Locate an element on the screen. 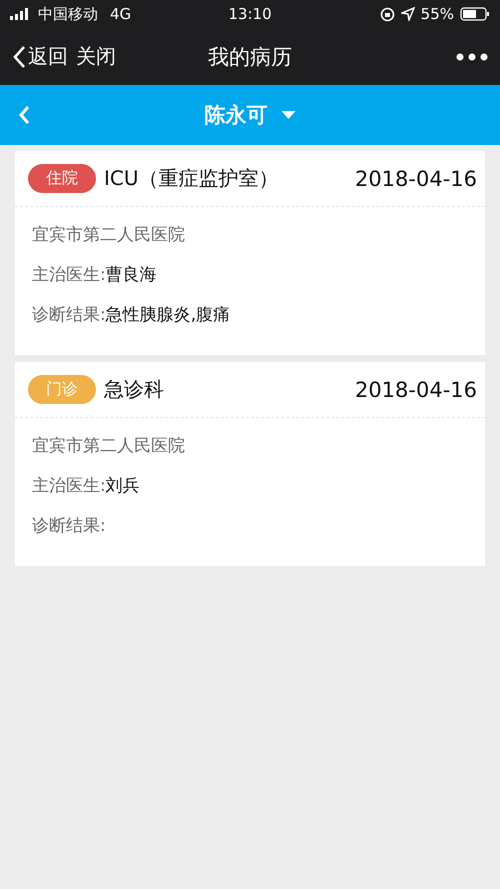 The width and height of the screenshot is (500, 889). clock-time: 13:10 is located at coordinates (250, 14).